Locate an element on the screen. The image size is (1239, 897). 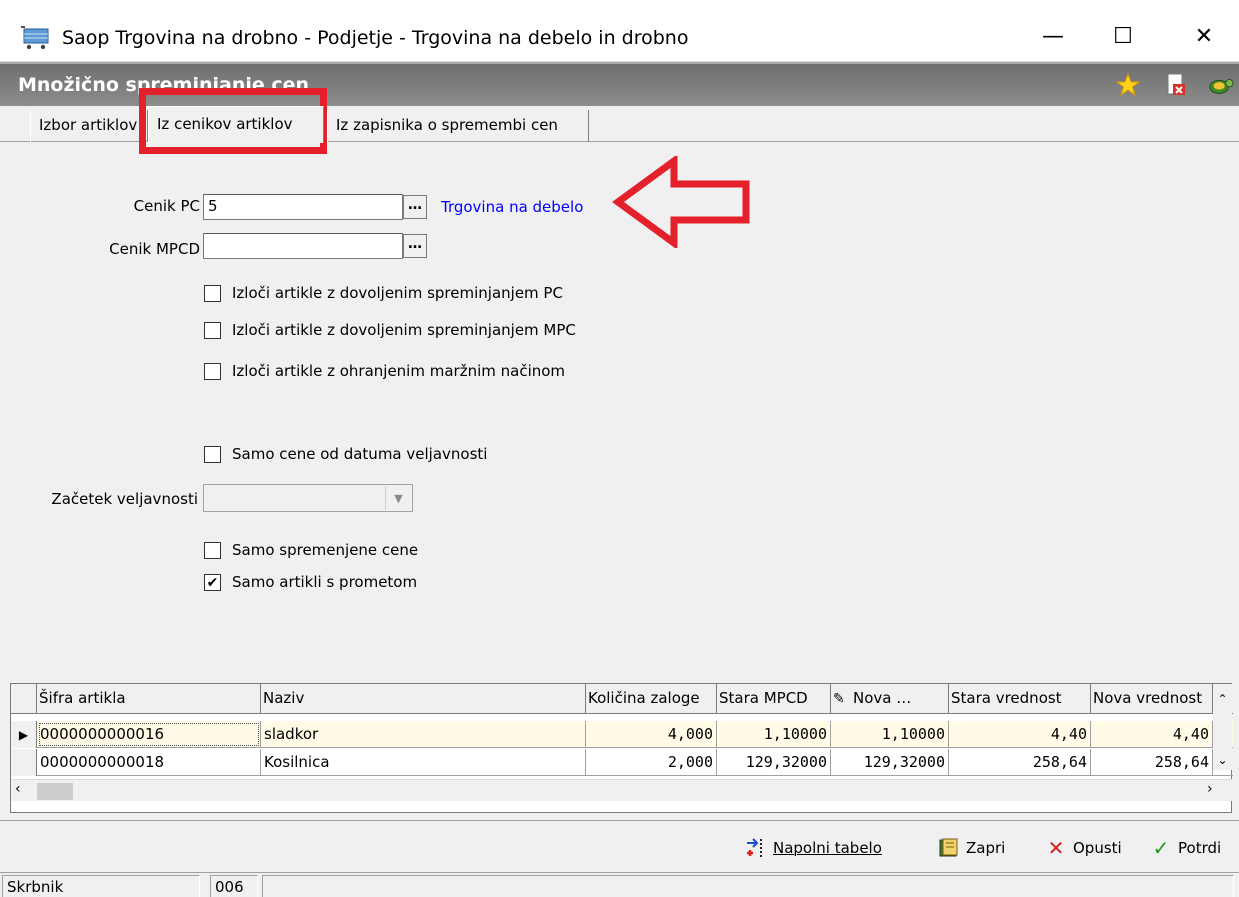
col-header-sifra: Šifra artikla is located at coordinates (149, 699).